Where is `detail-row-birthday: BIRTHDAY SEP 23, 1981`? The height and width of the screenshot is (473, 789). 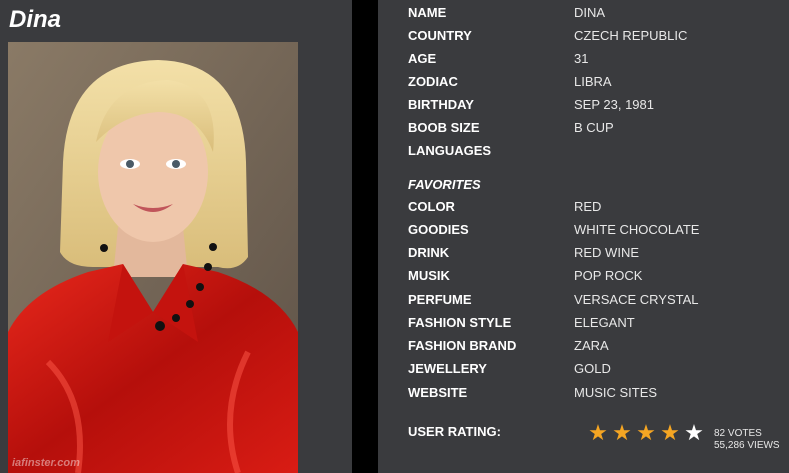
detail-row-birthday: BIRTHDAY SEP 23, 1981 is located at coordinates (598, 107).